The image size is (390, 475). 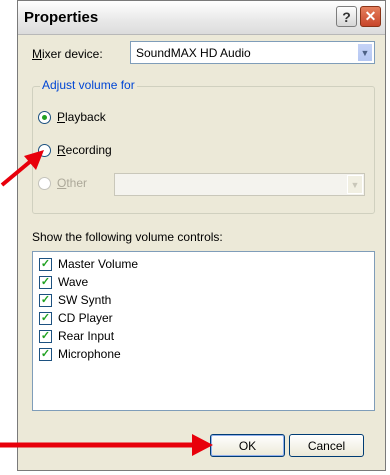 I want to click on mixer-device-label: Mixer device:, so click(x=67, y=54).